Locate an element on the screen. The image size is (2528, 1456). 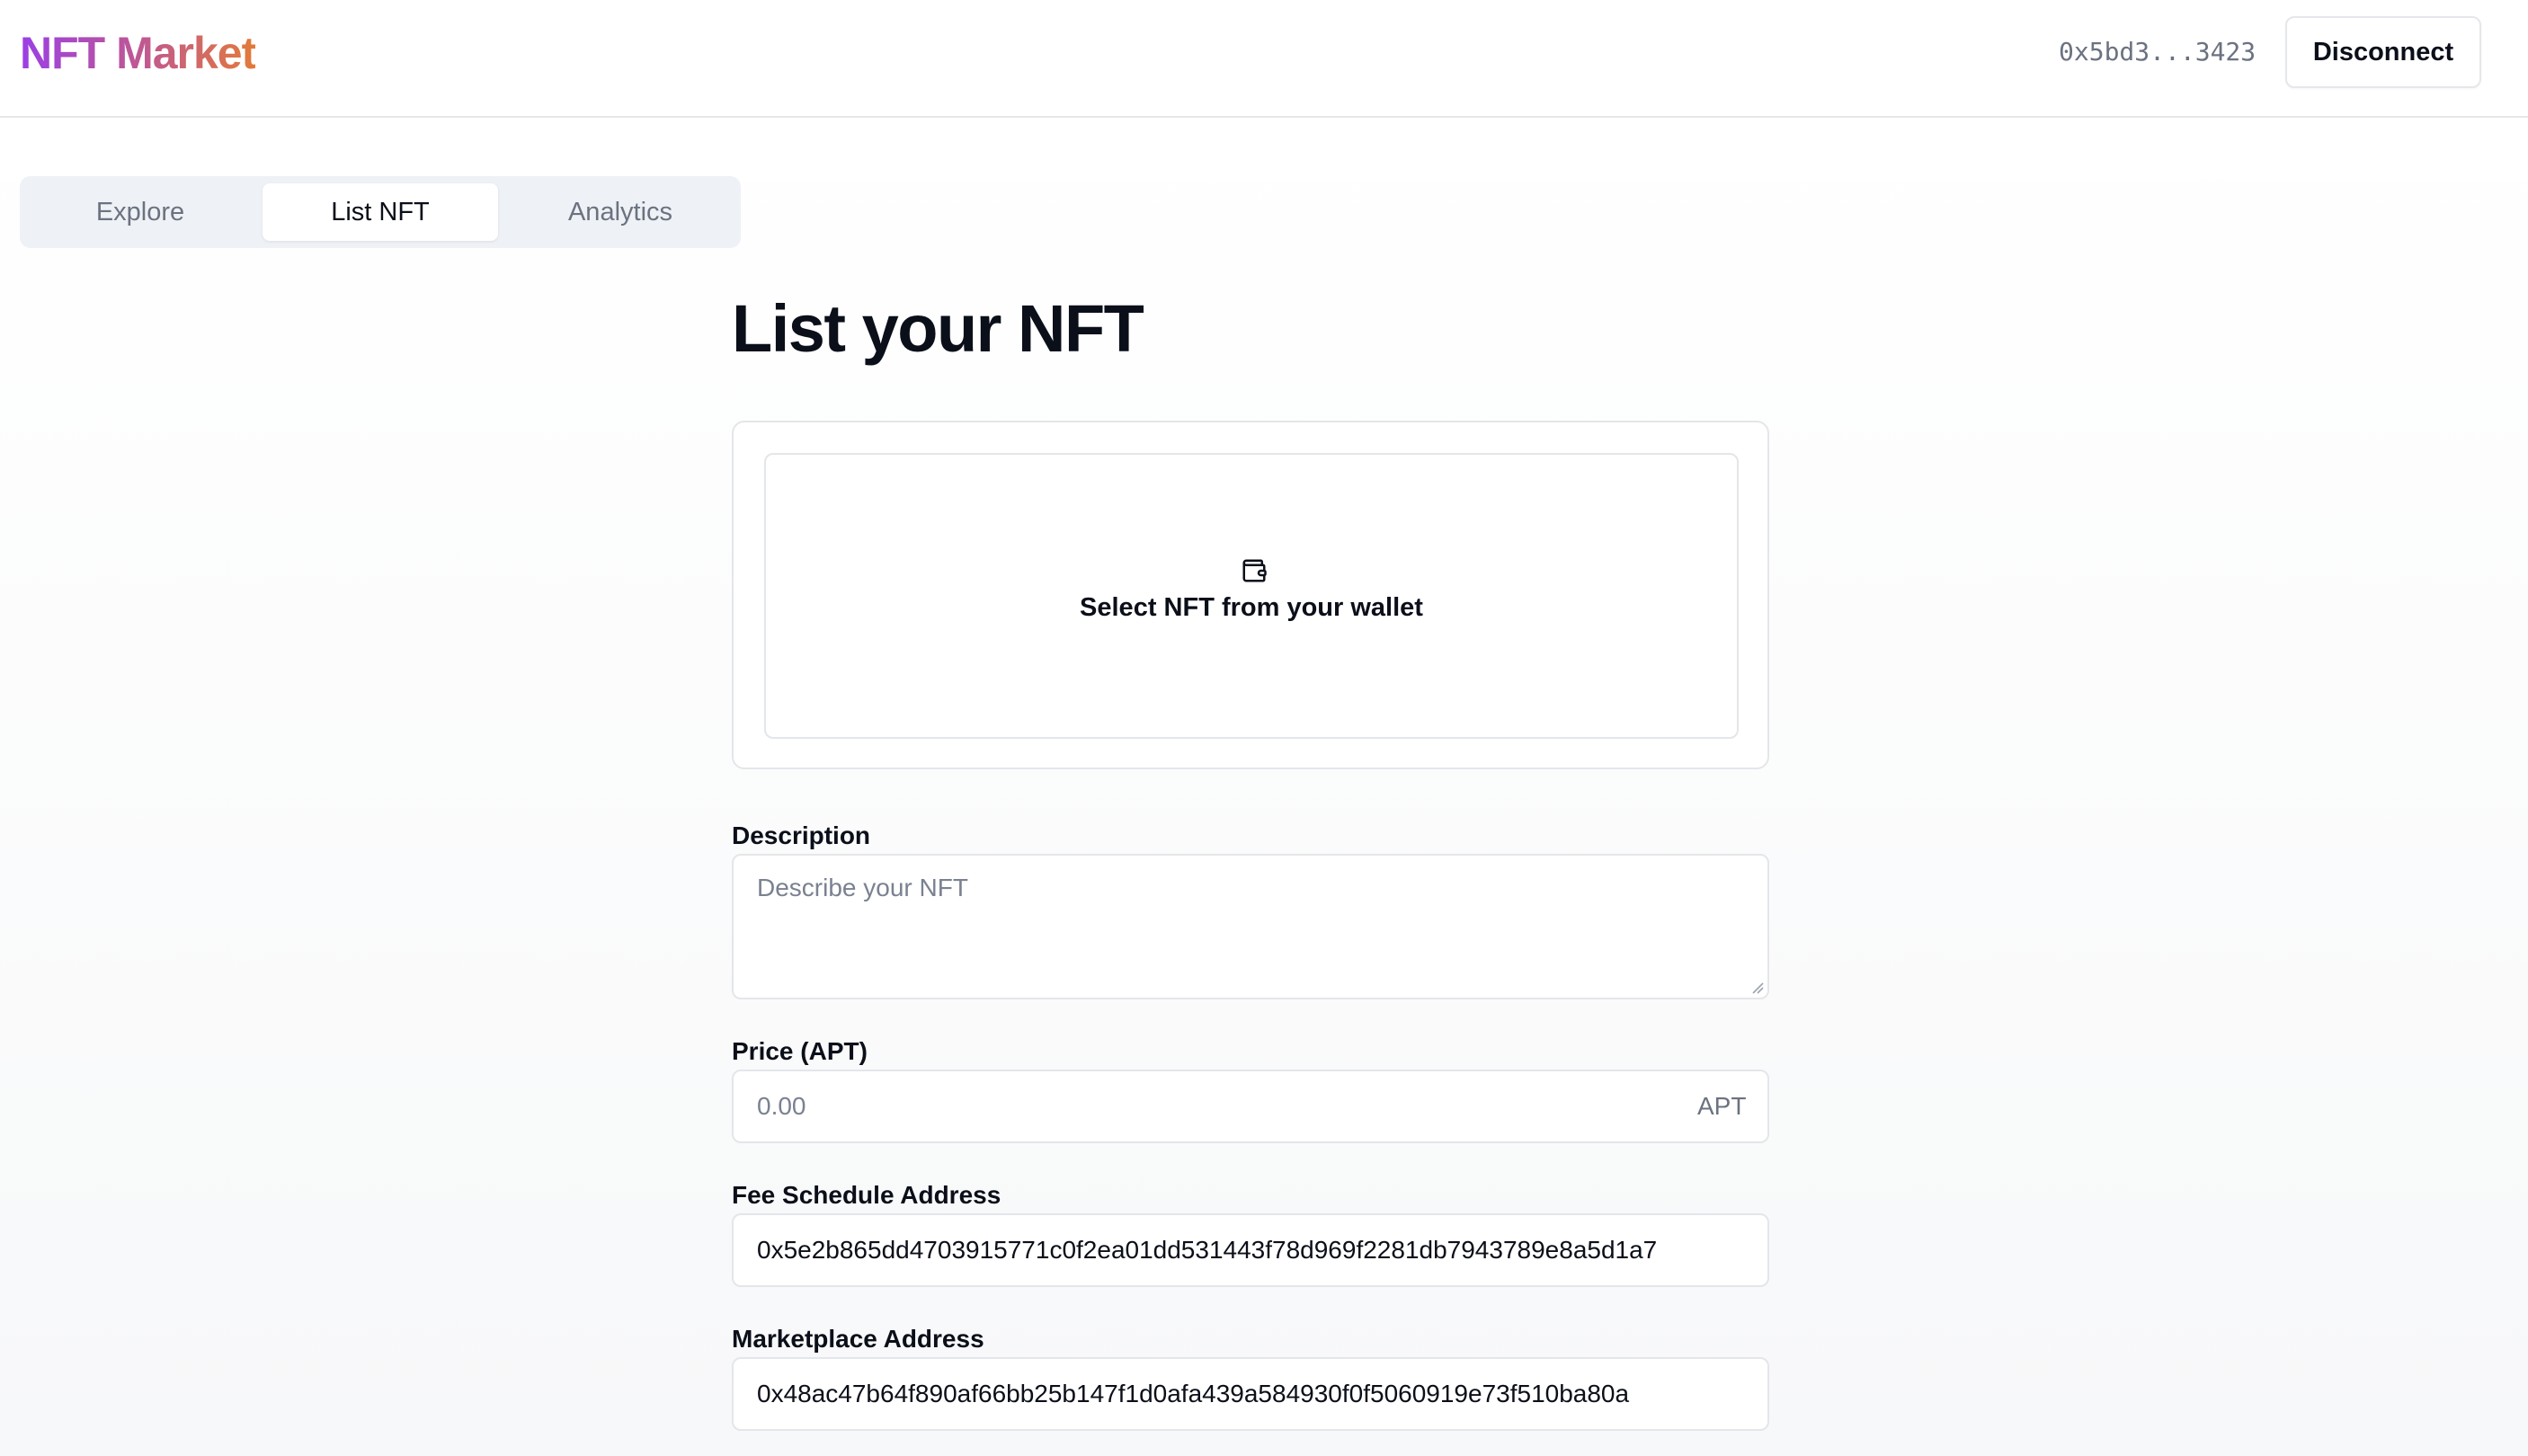
app-logo: NFT Market is located at coordinates (138, 53).